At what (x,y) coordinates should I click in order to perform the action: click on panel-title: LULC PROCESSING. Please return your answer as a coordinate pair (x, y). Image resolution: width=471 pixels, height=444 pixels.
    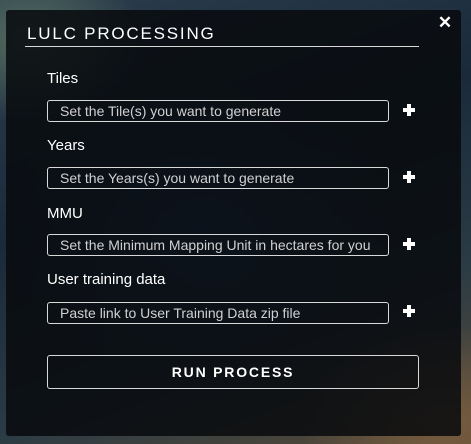
    Looking at the image, I should click on (121, 33).